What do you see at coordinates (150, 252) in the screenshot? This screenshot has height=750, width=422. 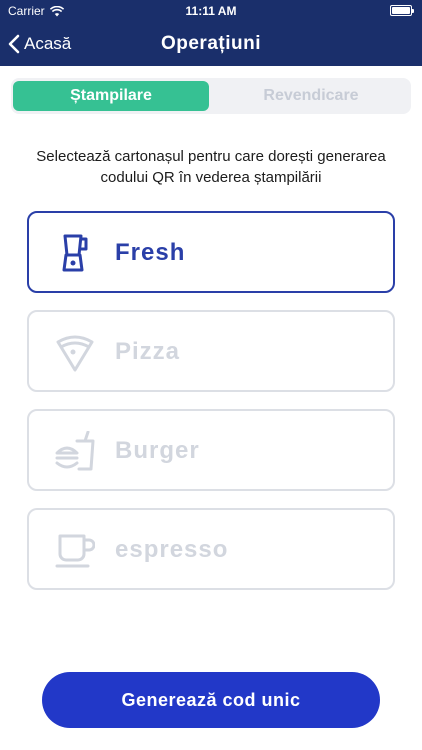 I see `card-label-fresh: Fresh` at bounding box center [150, 252].